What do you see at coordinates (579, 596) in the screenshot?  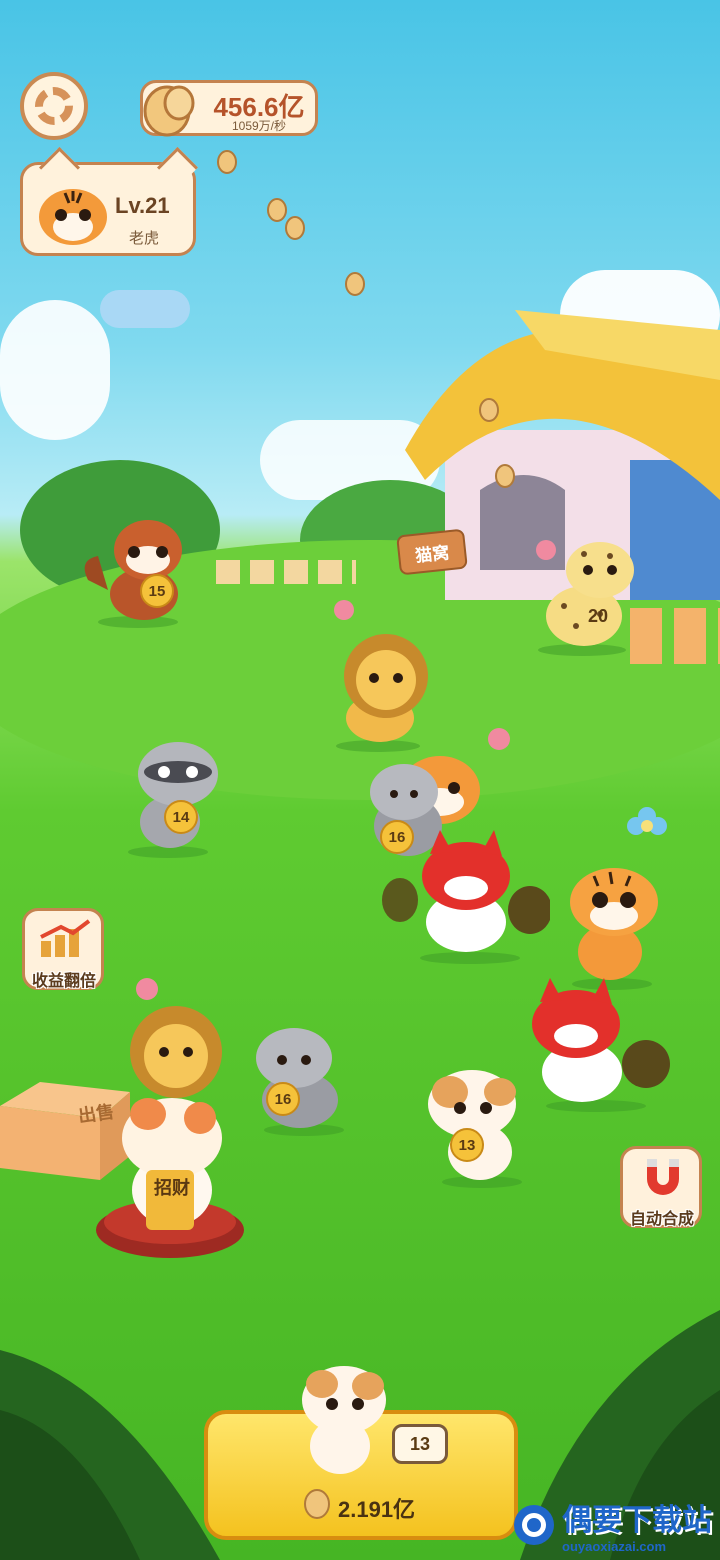 I see `leopard` at bounding box center [579, 596].